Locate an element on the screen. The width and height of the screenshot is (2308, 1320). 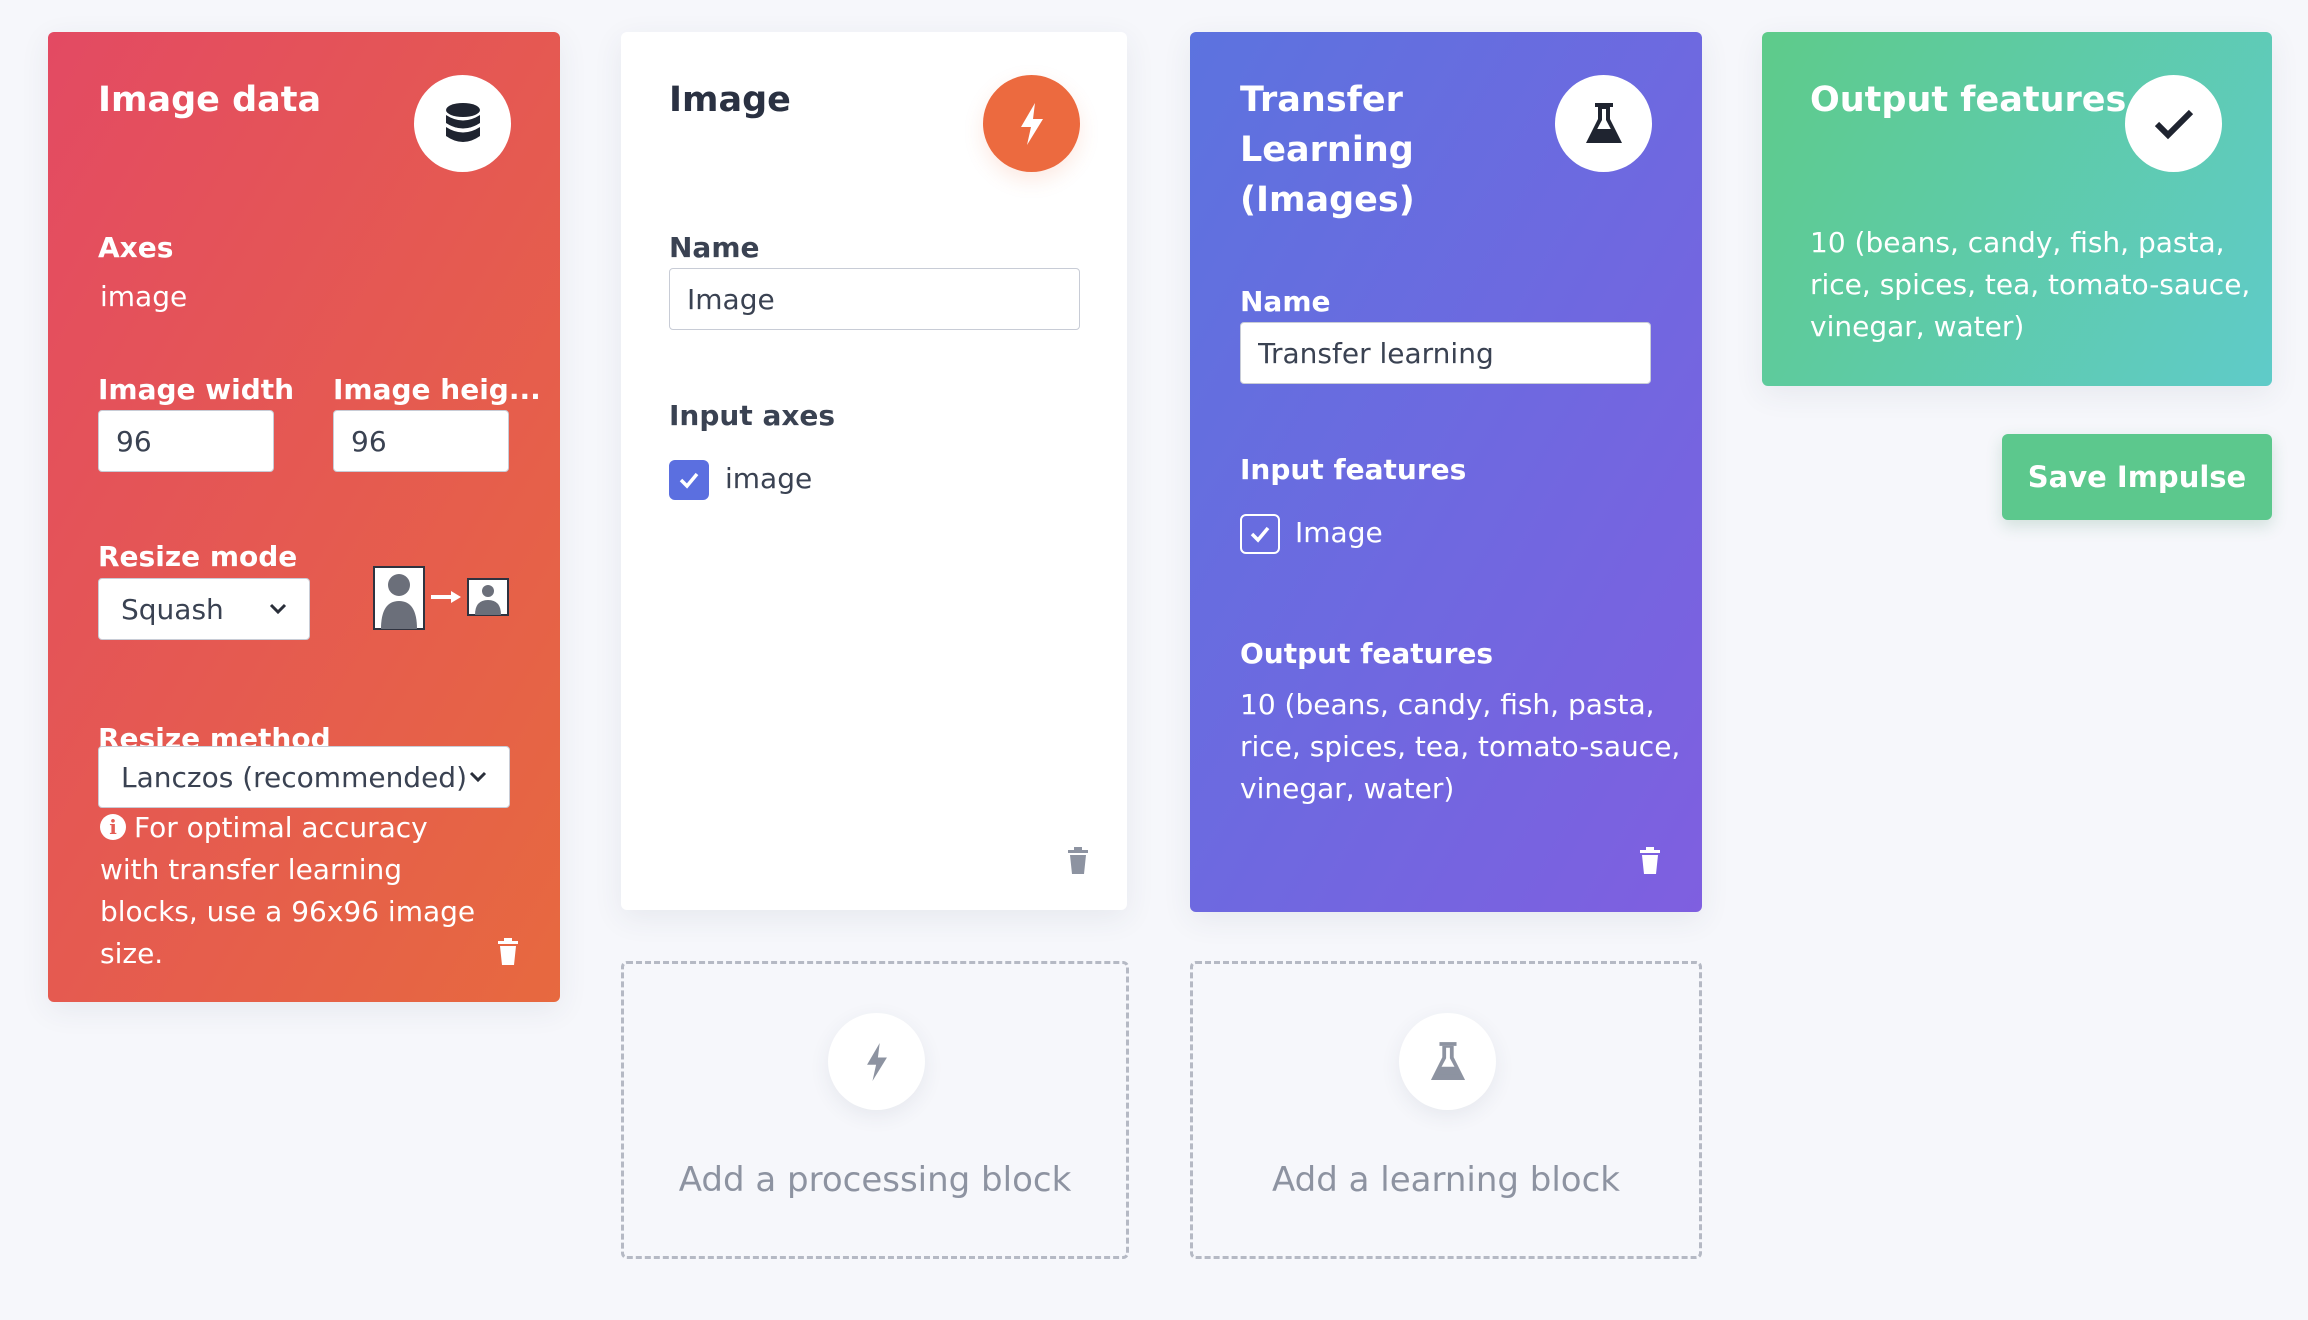
resize-mode-select: Squash is located at coordinates (204, 609).